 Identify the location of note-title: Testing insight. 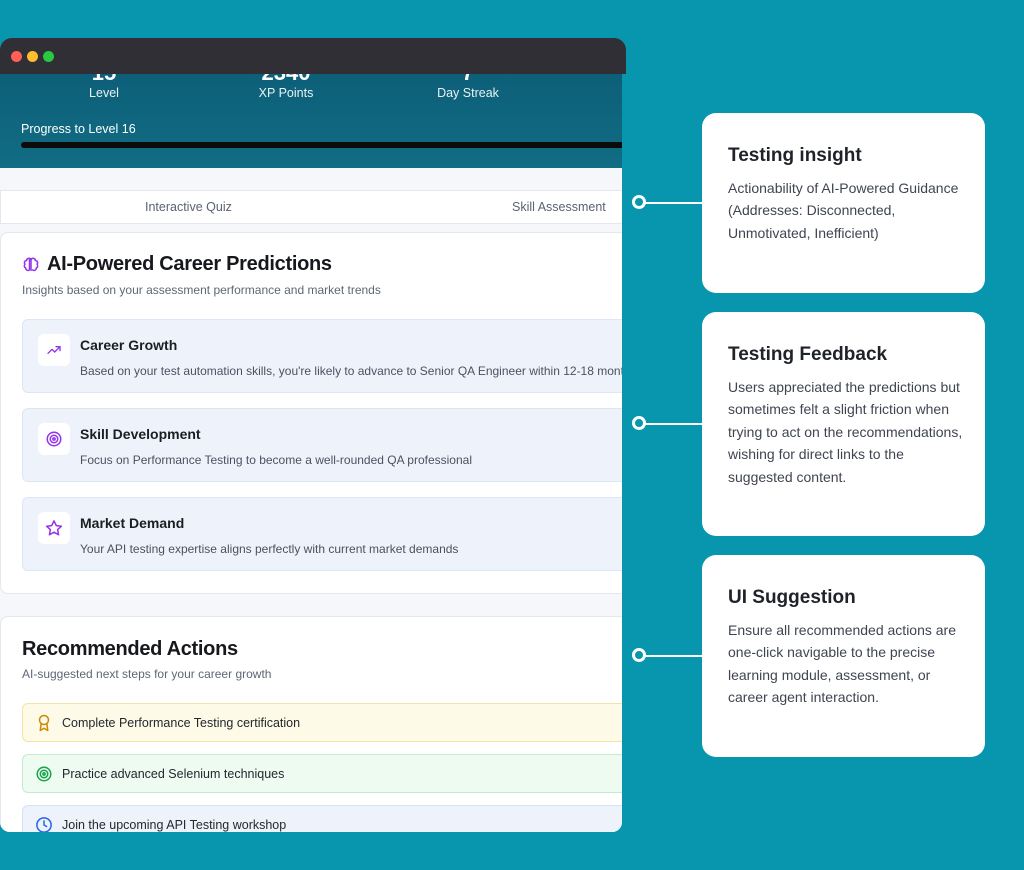
(795, 155).